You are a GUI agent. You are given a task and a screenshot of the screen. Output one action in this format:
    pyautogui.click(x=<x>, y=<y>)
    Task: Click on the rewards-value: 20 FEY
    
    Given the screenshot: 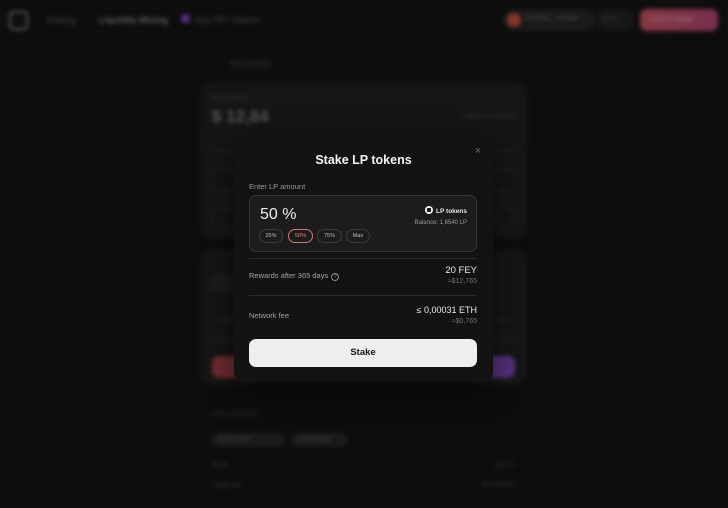 What is the action you would take?
    pyautogui.click(x=461, y=270)
    